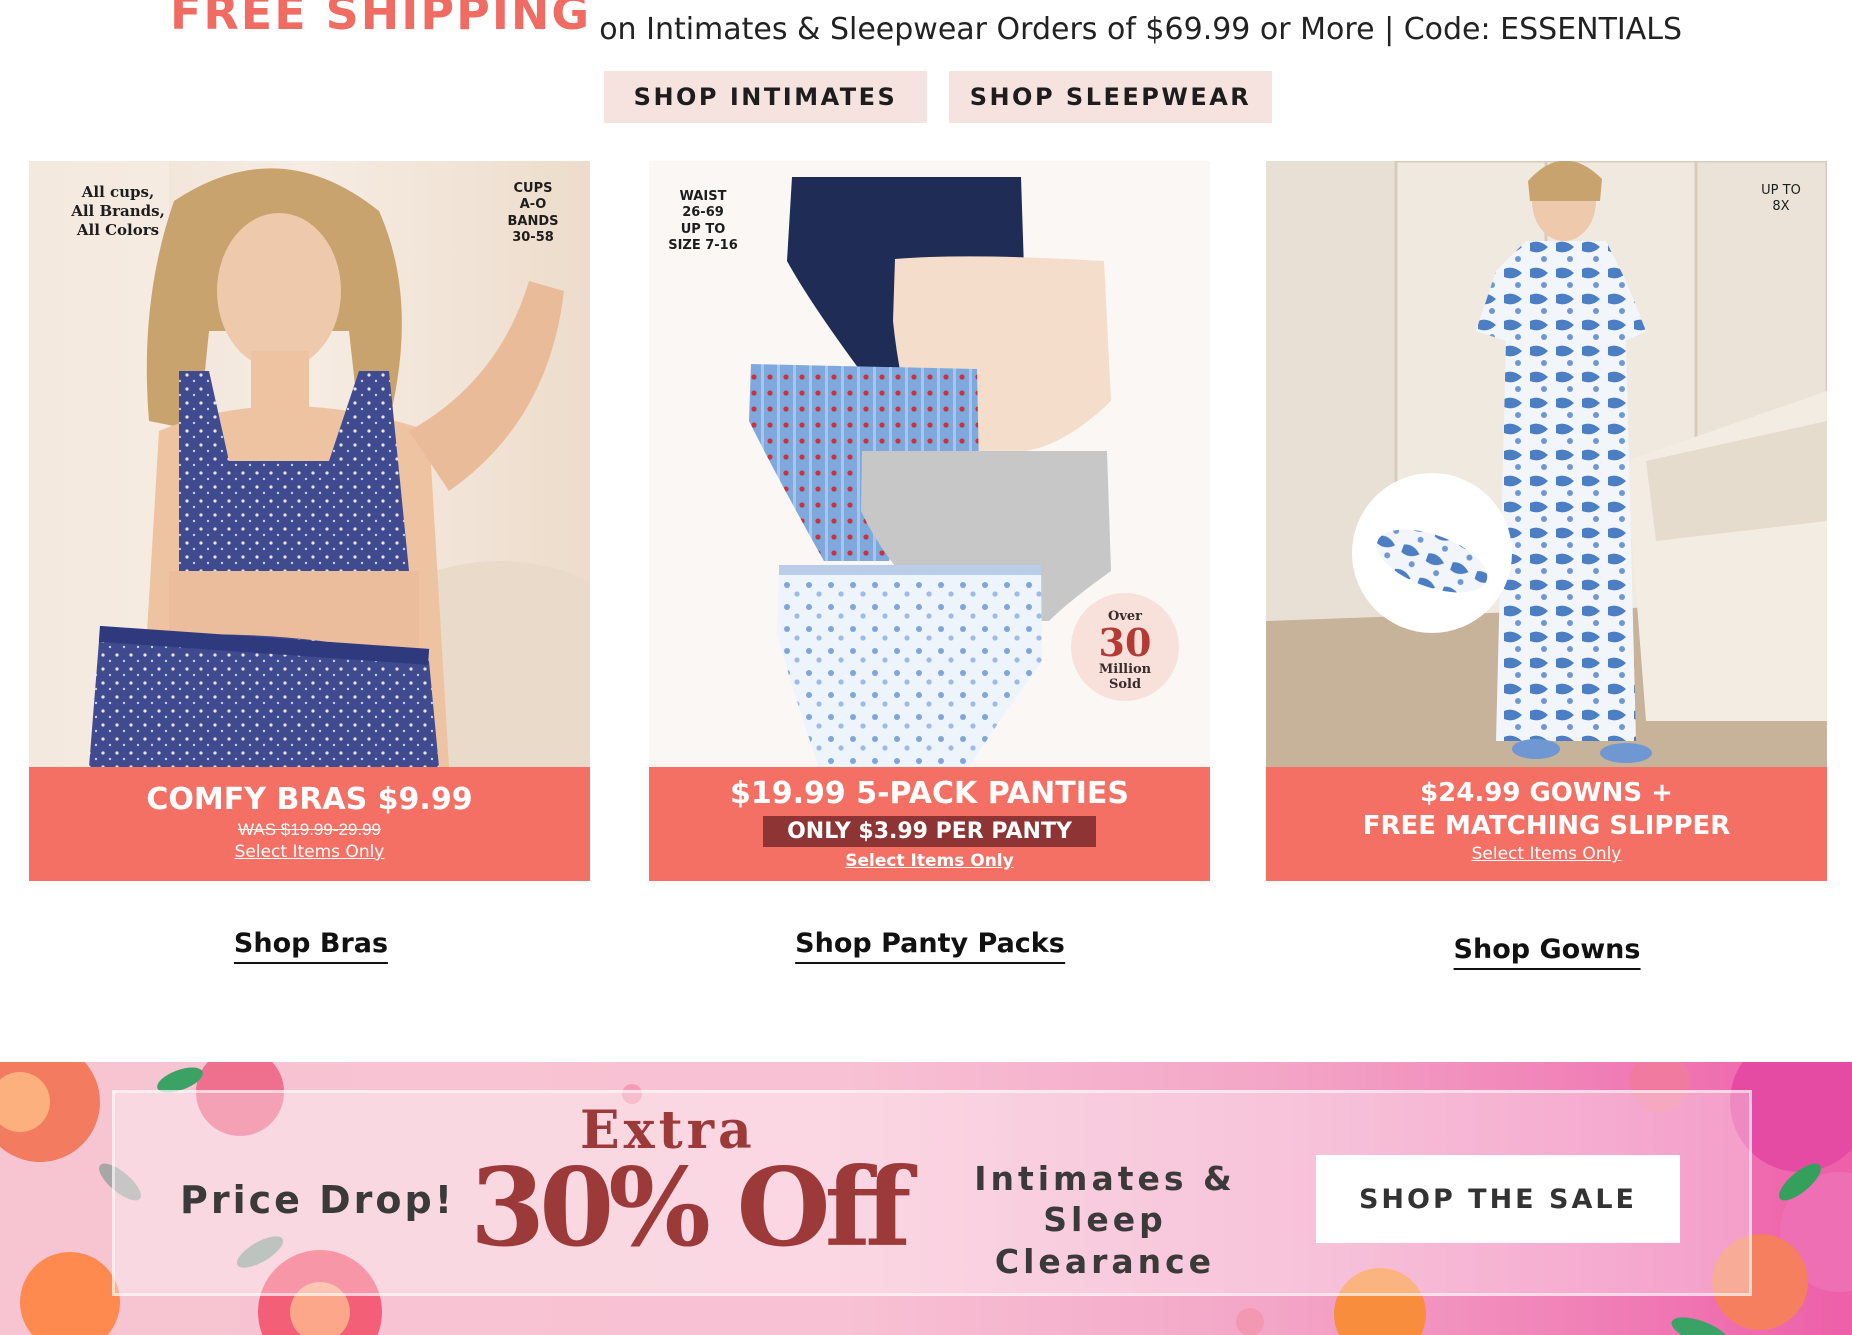 This screenshot has height=1335, width=1852. What do you see at coordinates (380, 20) in the screenshot?
I see `free-shipping-label: FREE SHIPPING` at bounding box center [380, 20].